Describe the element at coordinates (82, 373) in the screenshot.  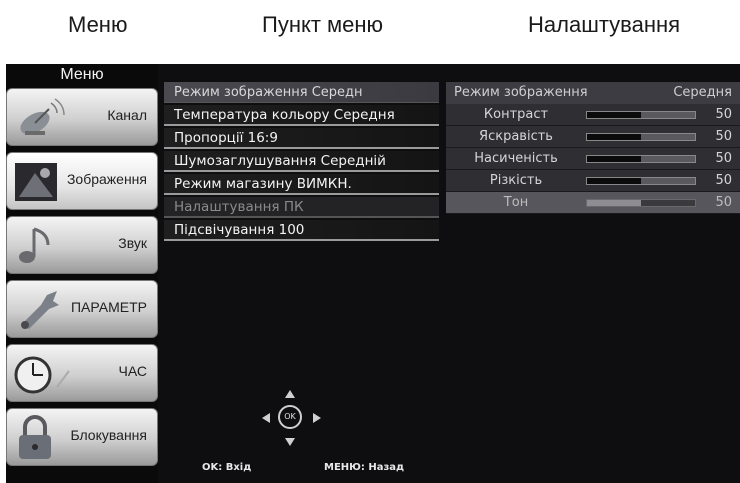
I see `menu-item-time: ЧАС` at that location.